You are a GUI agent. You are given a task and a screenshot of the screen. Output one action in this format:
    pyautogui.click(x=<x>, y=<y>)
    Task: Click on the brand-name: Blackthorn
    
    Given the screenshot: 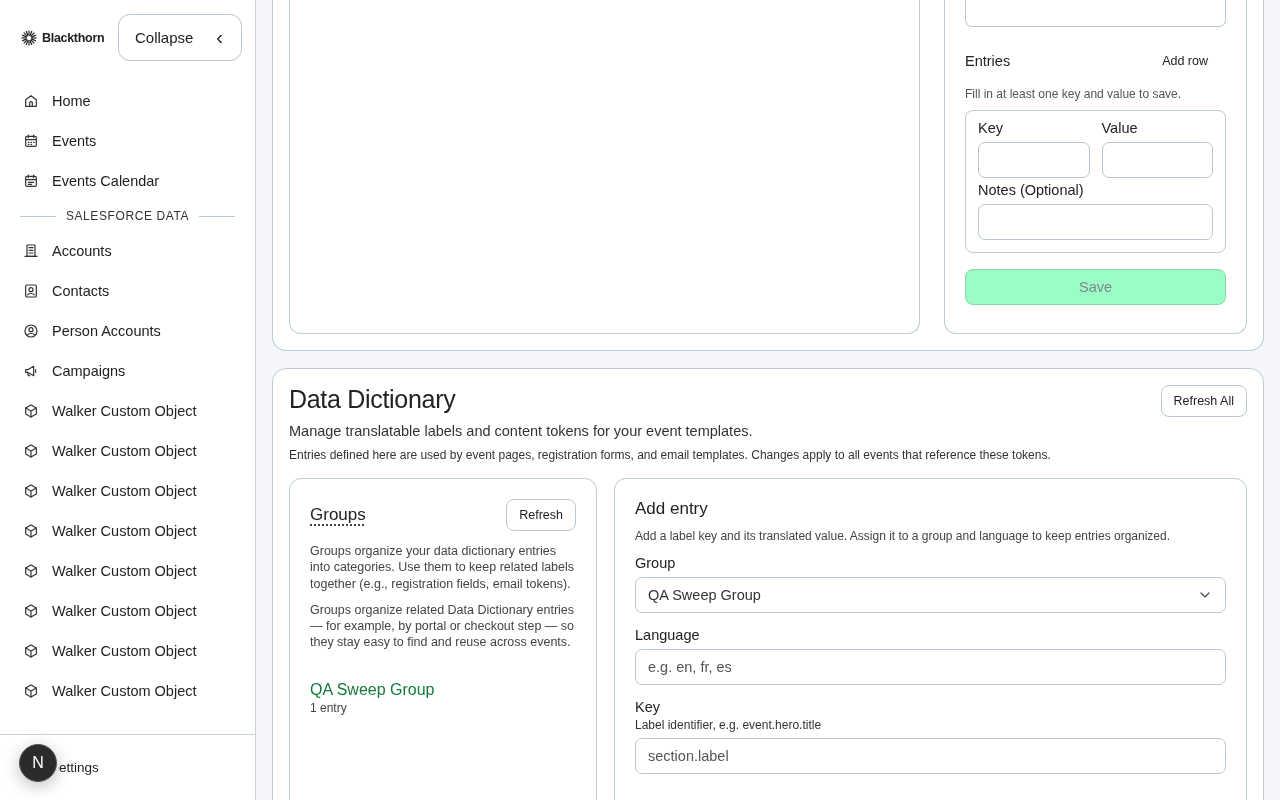 What is the action you would take?
    pyautogui.click(x=73, y=37)
    